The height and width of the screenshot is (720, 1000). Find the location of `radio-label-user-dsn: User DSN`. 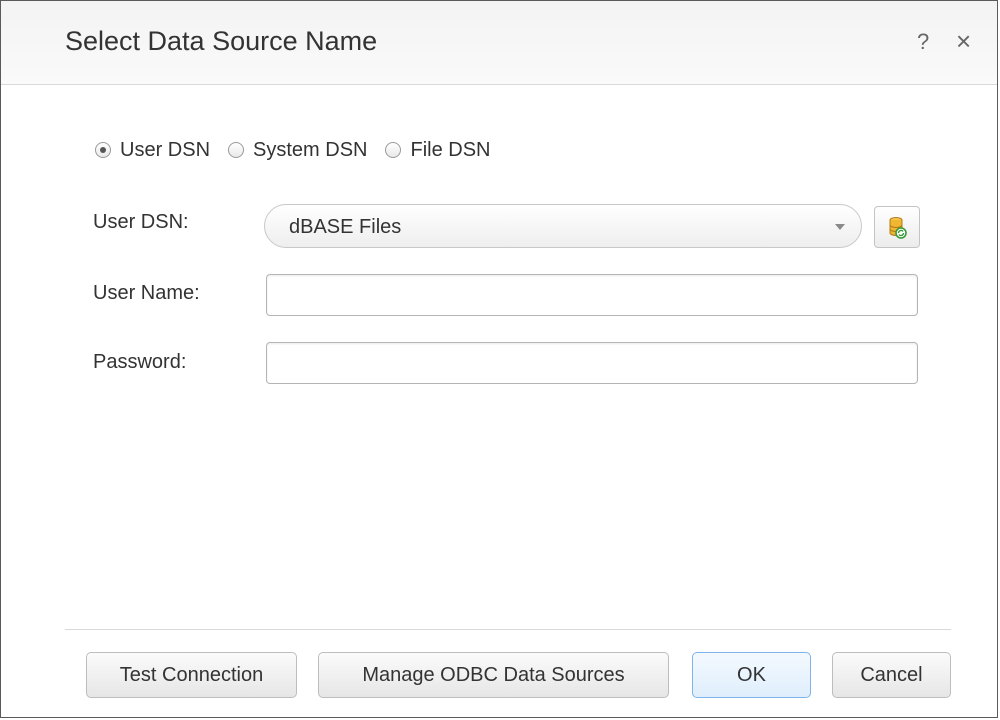

radio-label-user-dsn: User DSN is located at coordinates (165, 149).